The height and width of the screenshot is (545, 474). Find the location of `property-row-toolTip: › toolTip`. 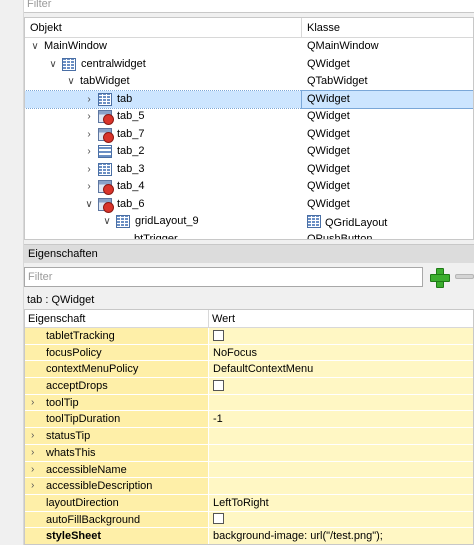

property-row-toolTip: › toolTip is located at coordinates (249, 403).